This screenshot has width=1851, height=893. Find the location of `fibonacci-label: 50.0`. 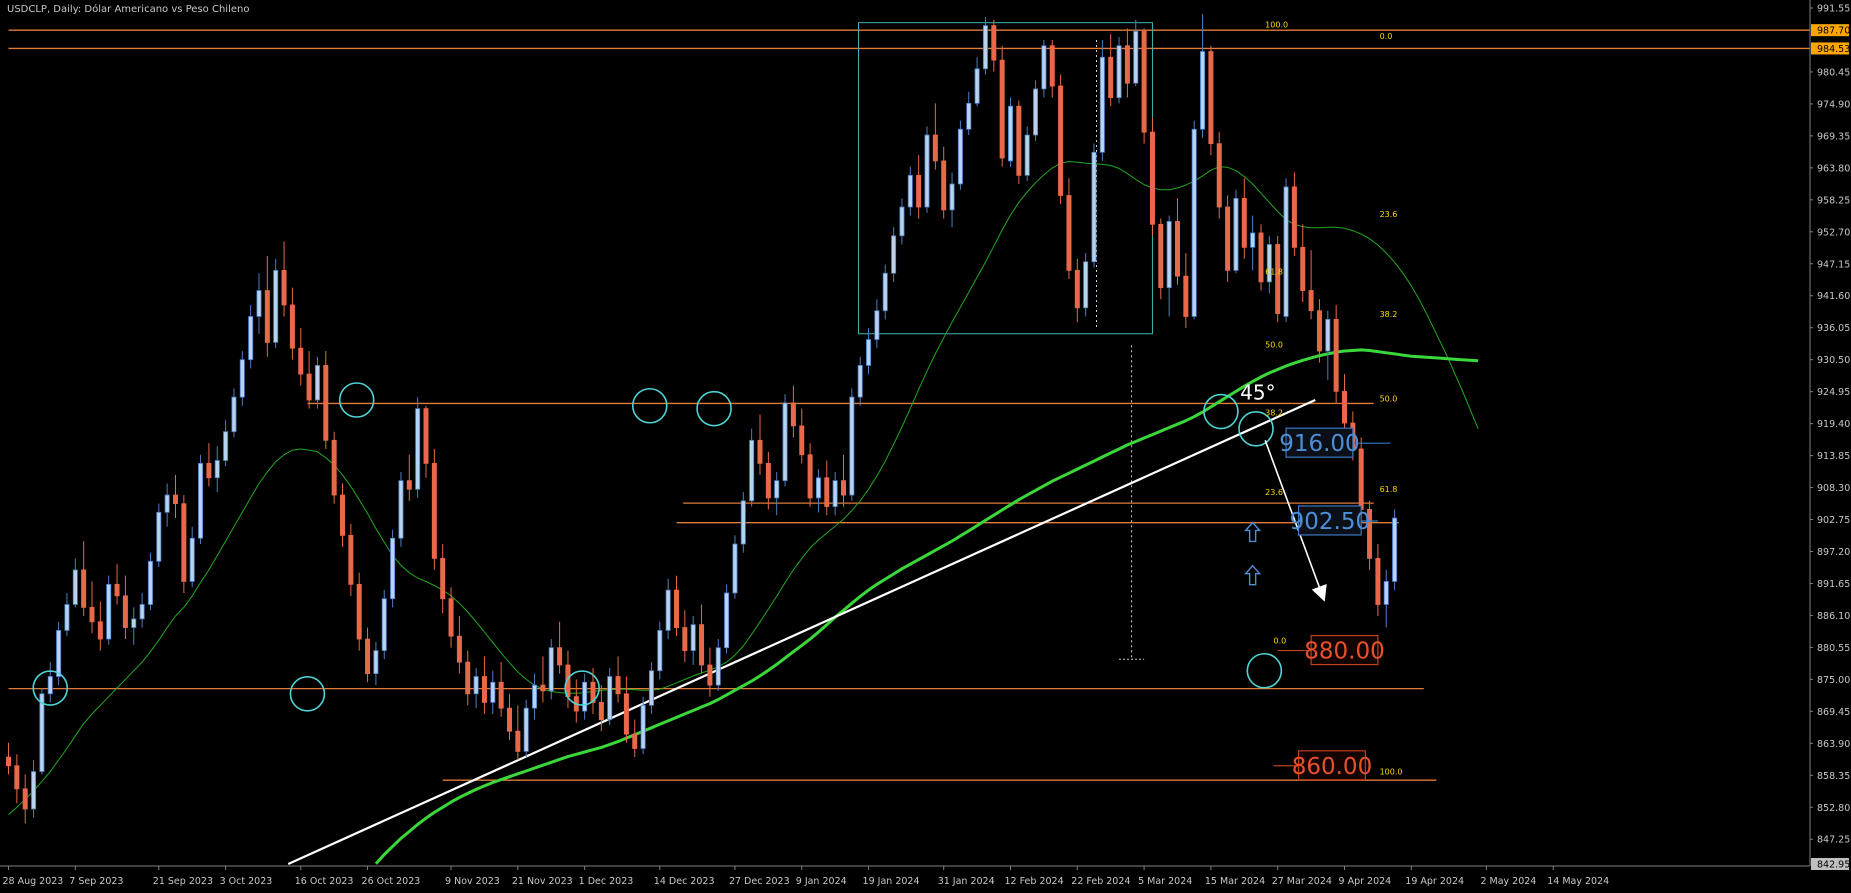

fibonacci-label: 50.0 is located at coordinates (1274, 345).